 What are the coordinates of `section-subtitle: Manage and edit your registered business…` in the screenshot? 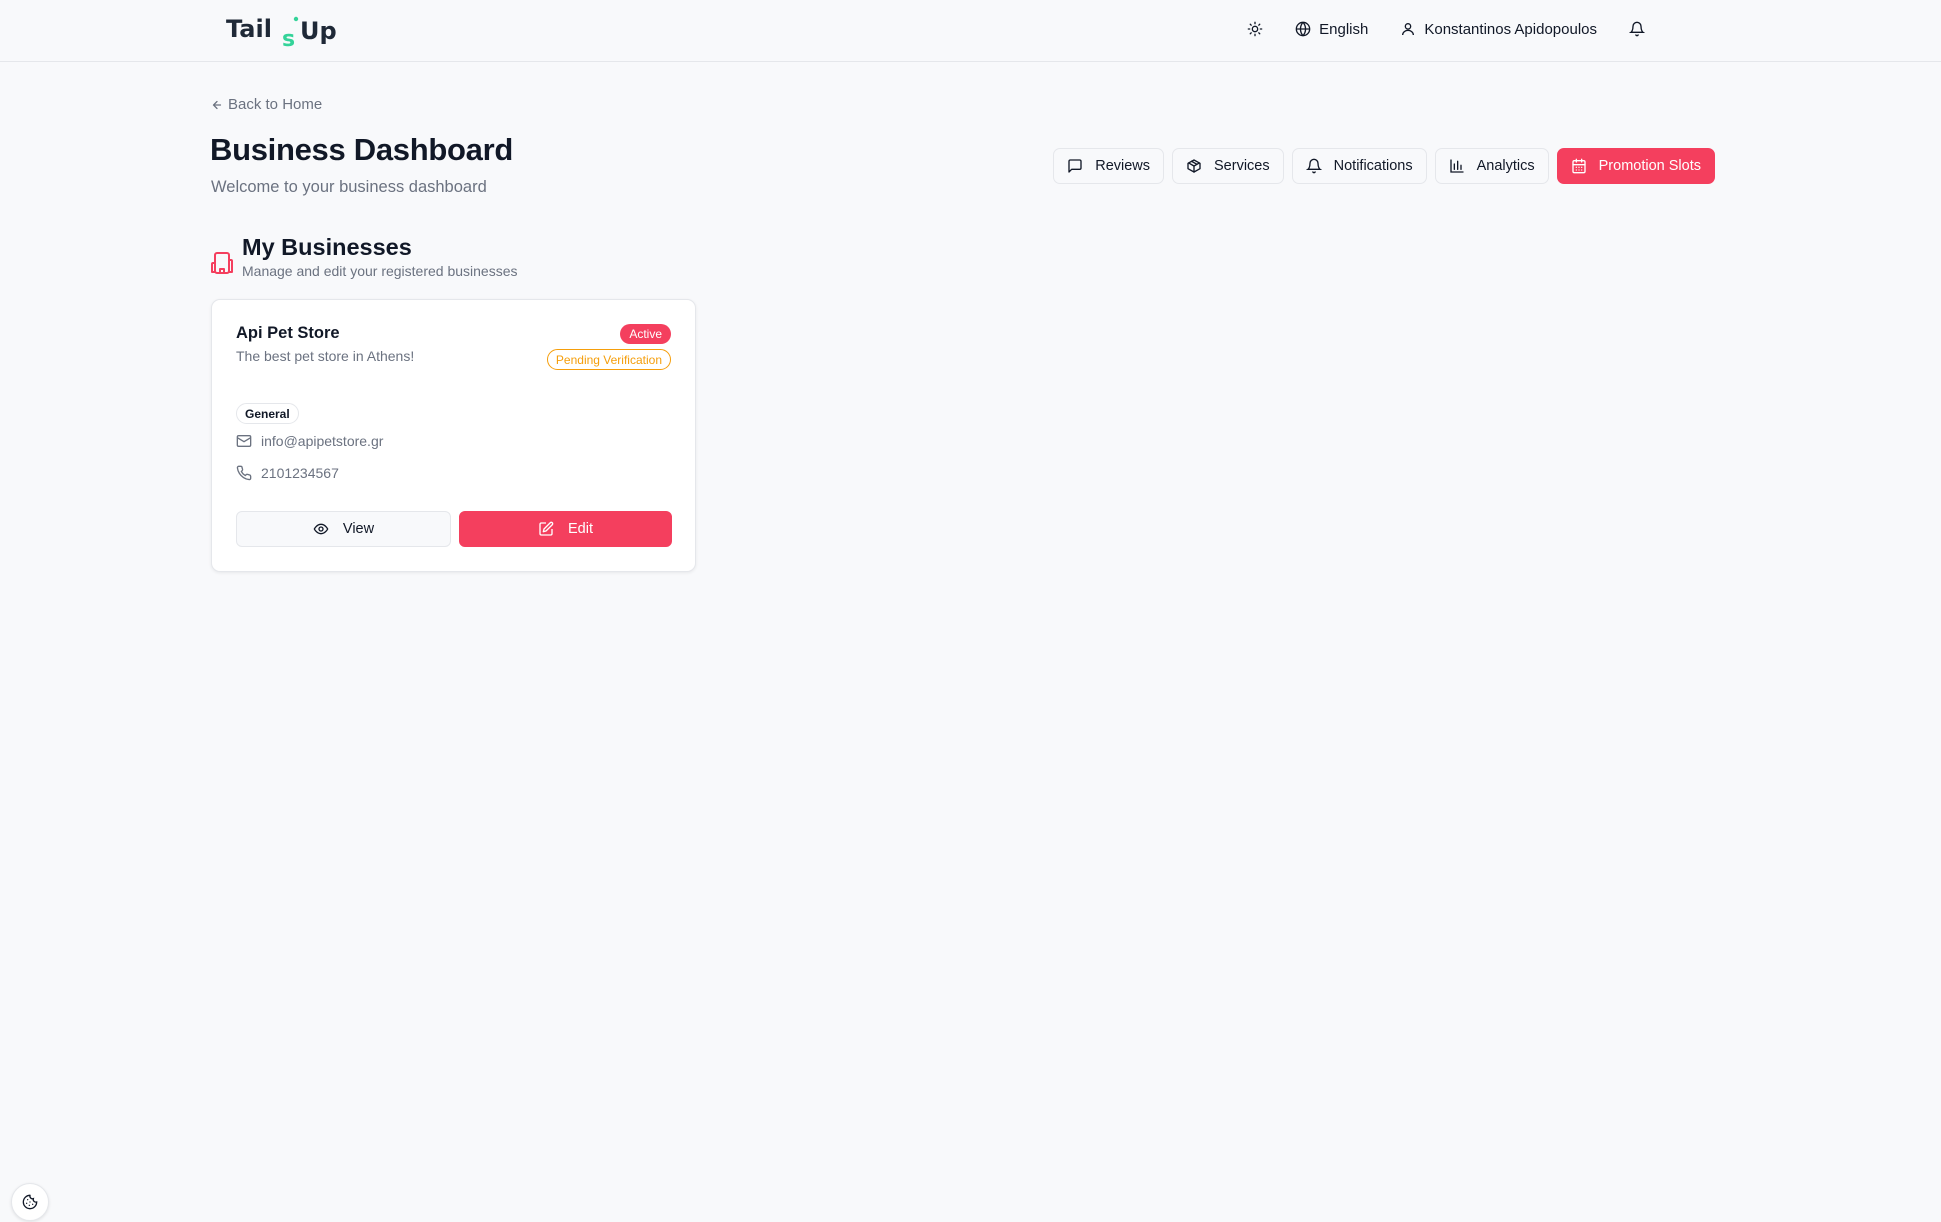 It's located at (380, 271).